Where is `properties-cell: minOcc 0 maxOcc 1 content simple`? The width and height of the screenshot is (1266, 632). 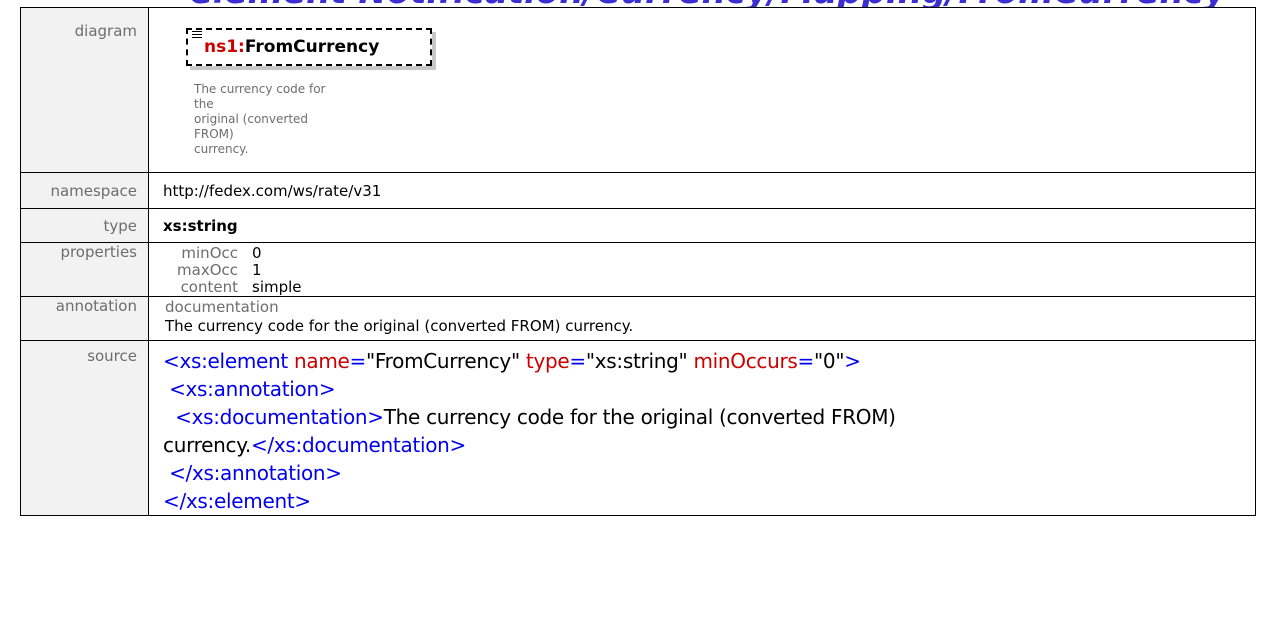
properties-cell: minOcc 0 maxOcc 1 content simple is located at coordinates (702, 269).